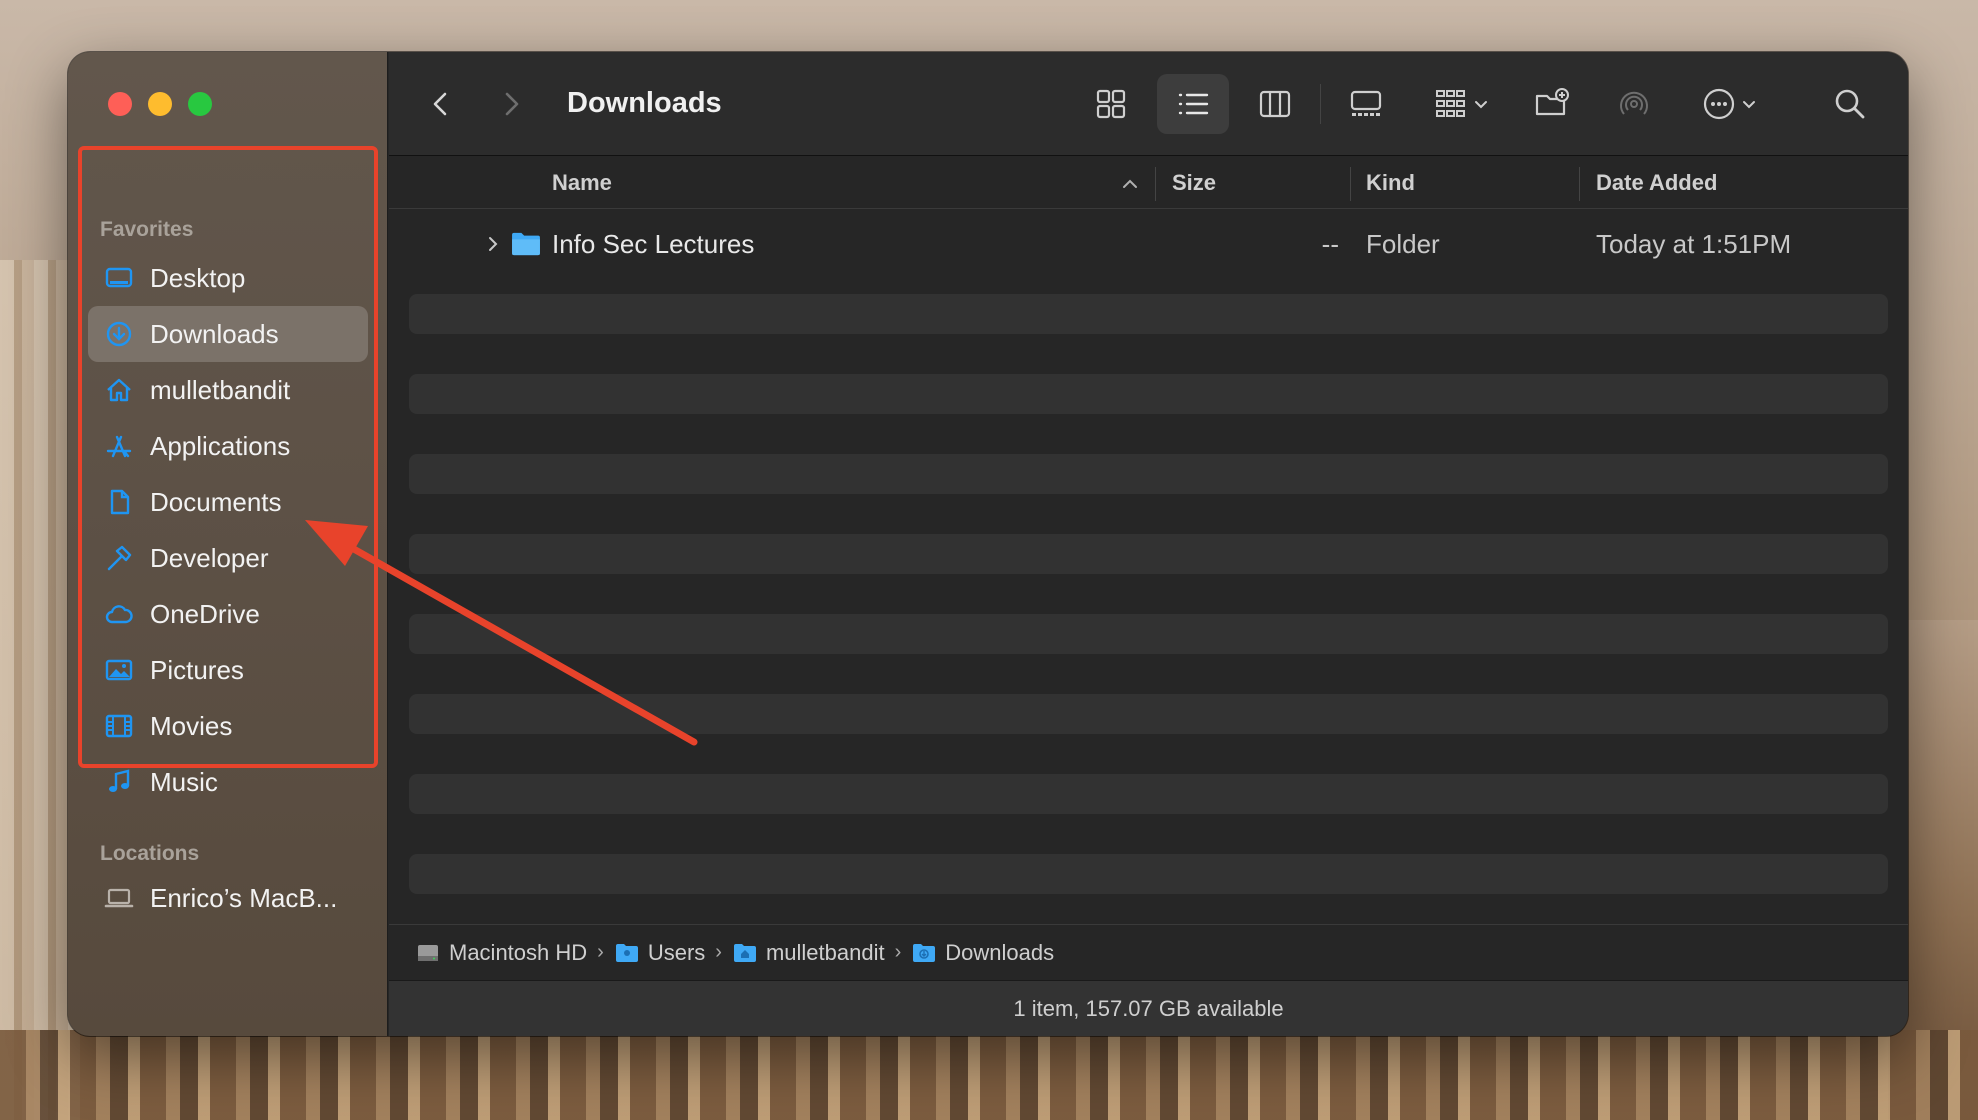 The height and width of the screenshot is (1120, 1978). Describe the element at coordinates (197, 669) in the screenshot. I see `sidebar-item-label: Pictures` at that location.